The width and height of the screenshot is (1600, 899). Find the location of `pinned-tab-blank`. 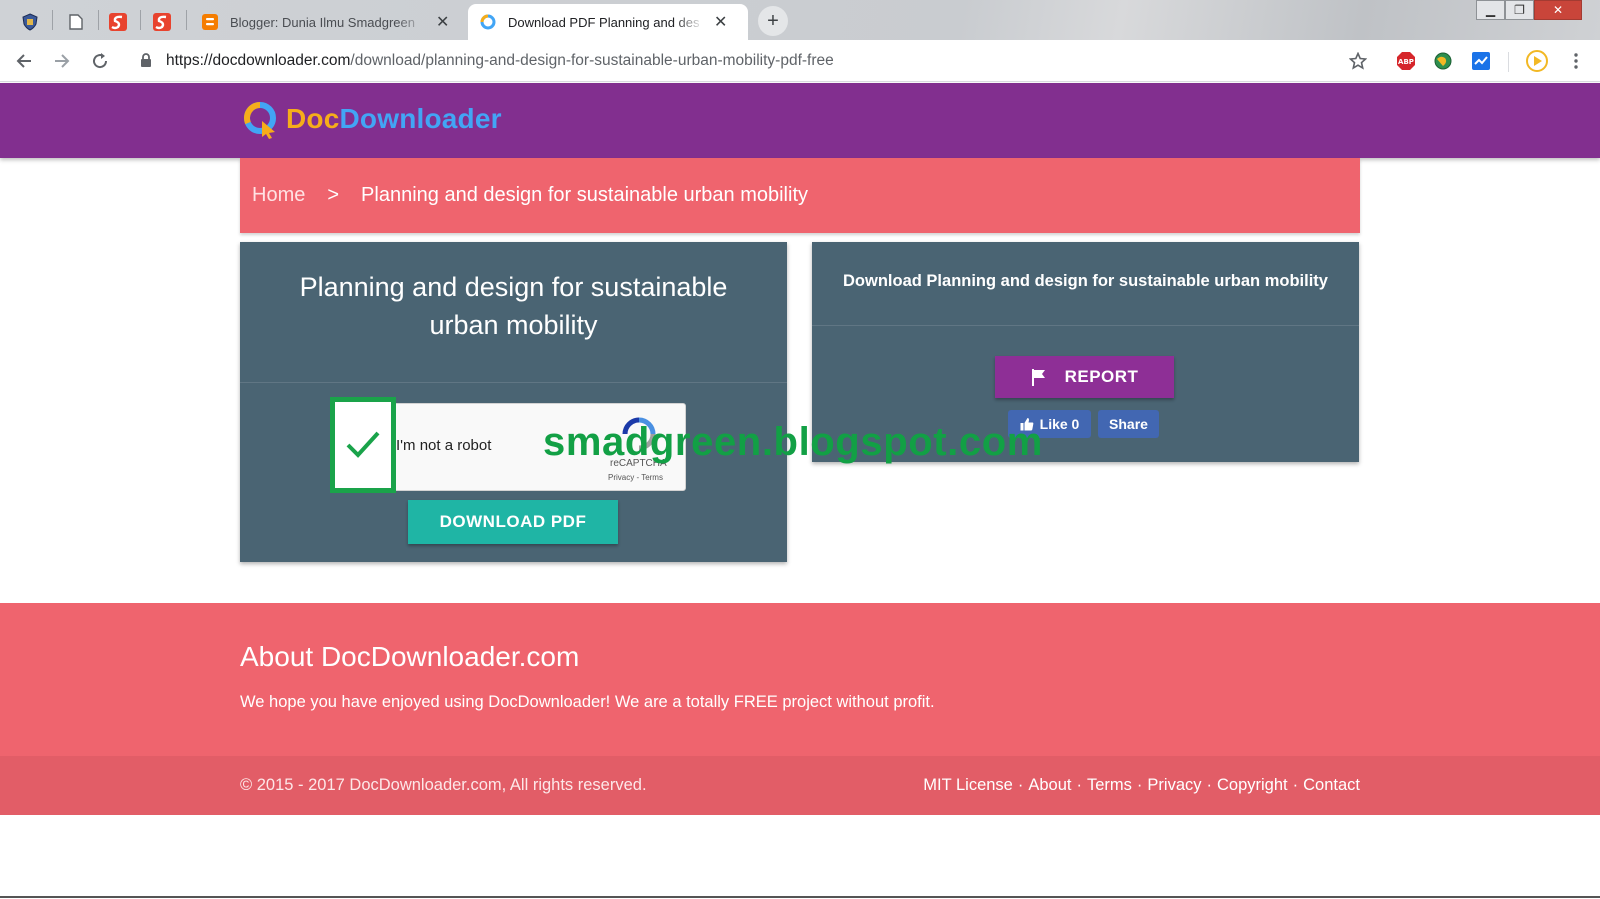

pinned-tab-blank is located at coordinates (76, 22).